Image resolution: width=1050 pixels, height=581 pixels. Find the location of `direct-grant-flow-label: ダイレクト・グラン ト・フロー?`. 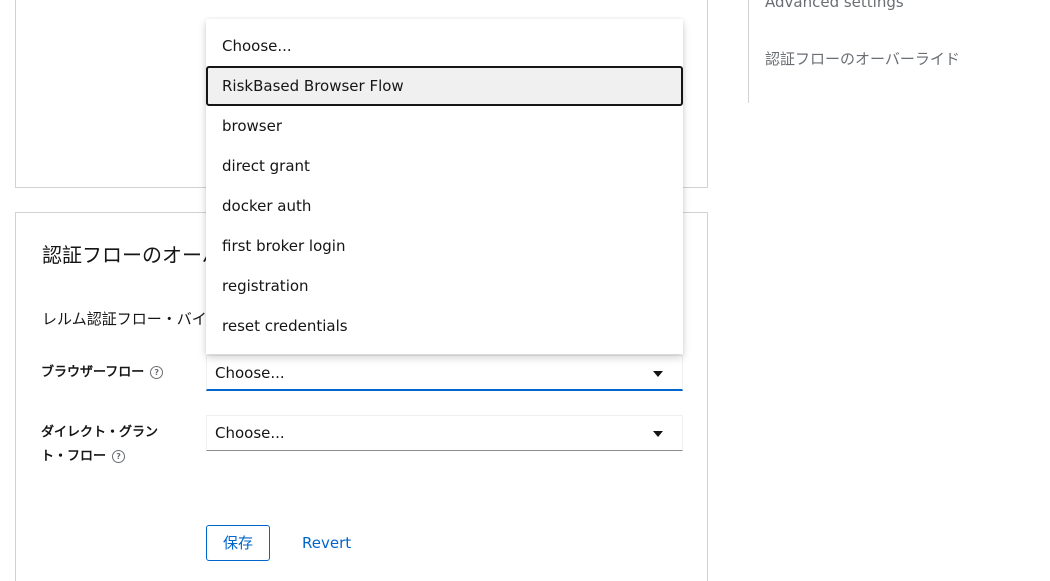

direct-grant-flow-label: ダイレクト・グラン ト・フロー? is located at coordinates (99, 445).